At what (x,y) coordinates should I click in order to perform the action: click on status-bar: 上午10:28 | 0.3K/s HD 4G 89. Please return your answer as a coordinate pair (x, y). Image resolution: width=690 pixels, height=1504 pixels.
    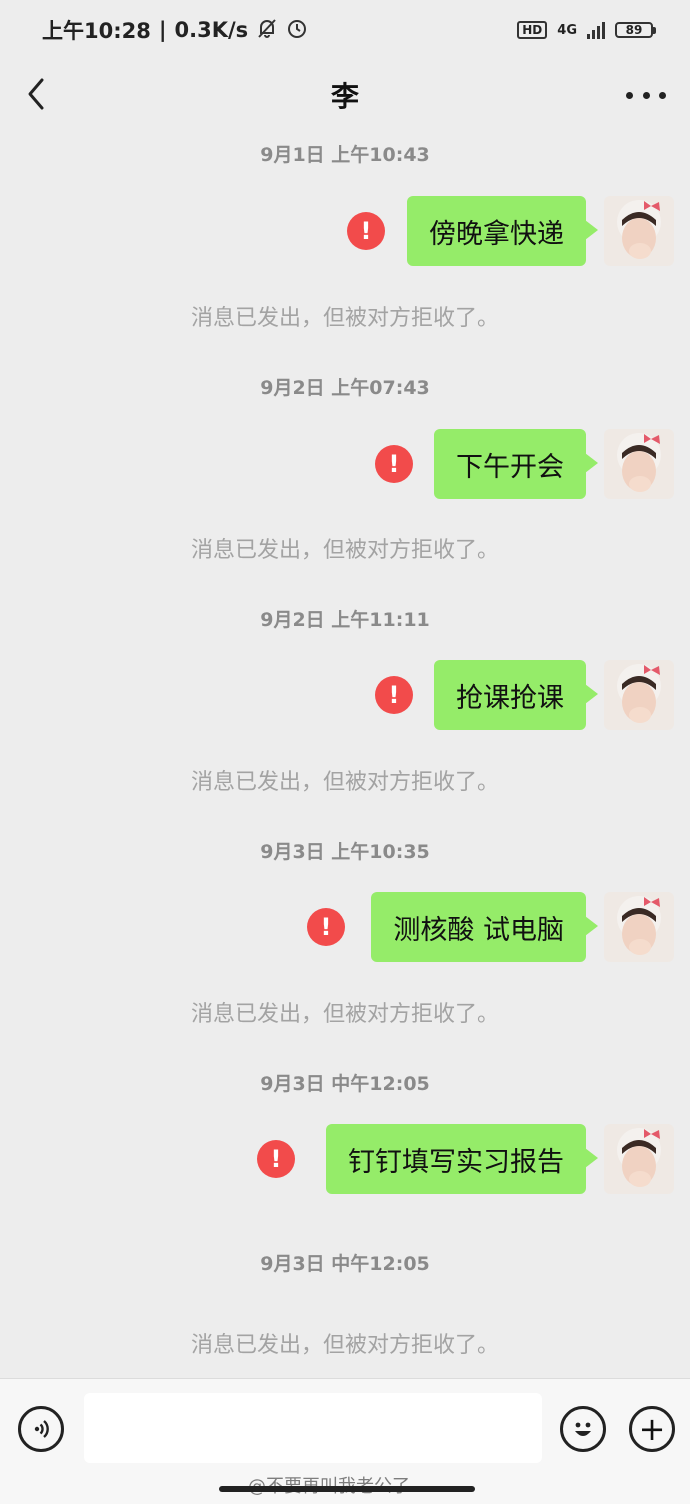
    Looking at the image, I should click on (345, 30).